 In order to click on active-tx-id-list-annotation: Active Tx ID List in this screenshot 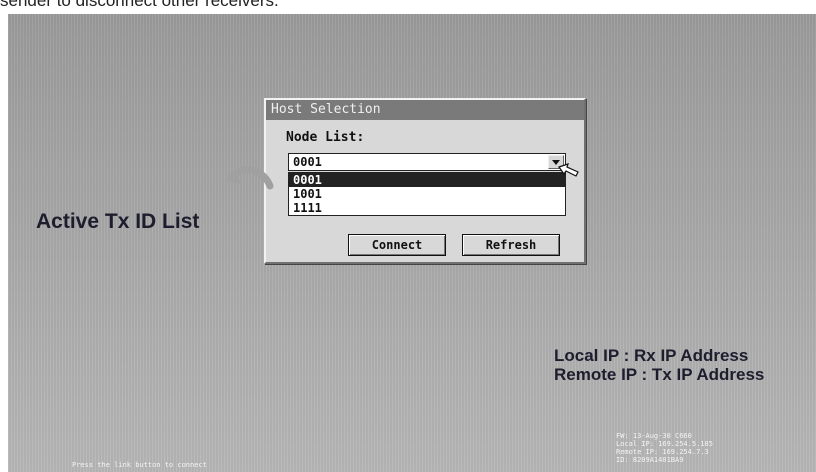, I will do `click(118, 221)`.